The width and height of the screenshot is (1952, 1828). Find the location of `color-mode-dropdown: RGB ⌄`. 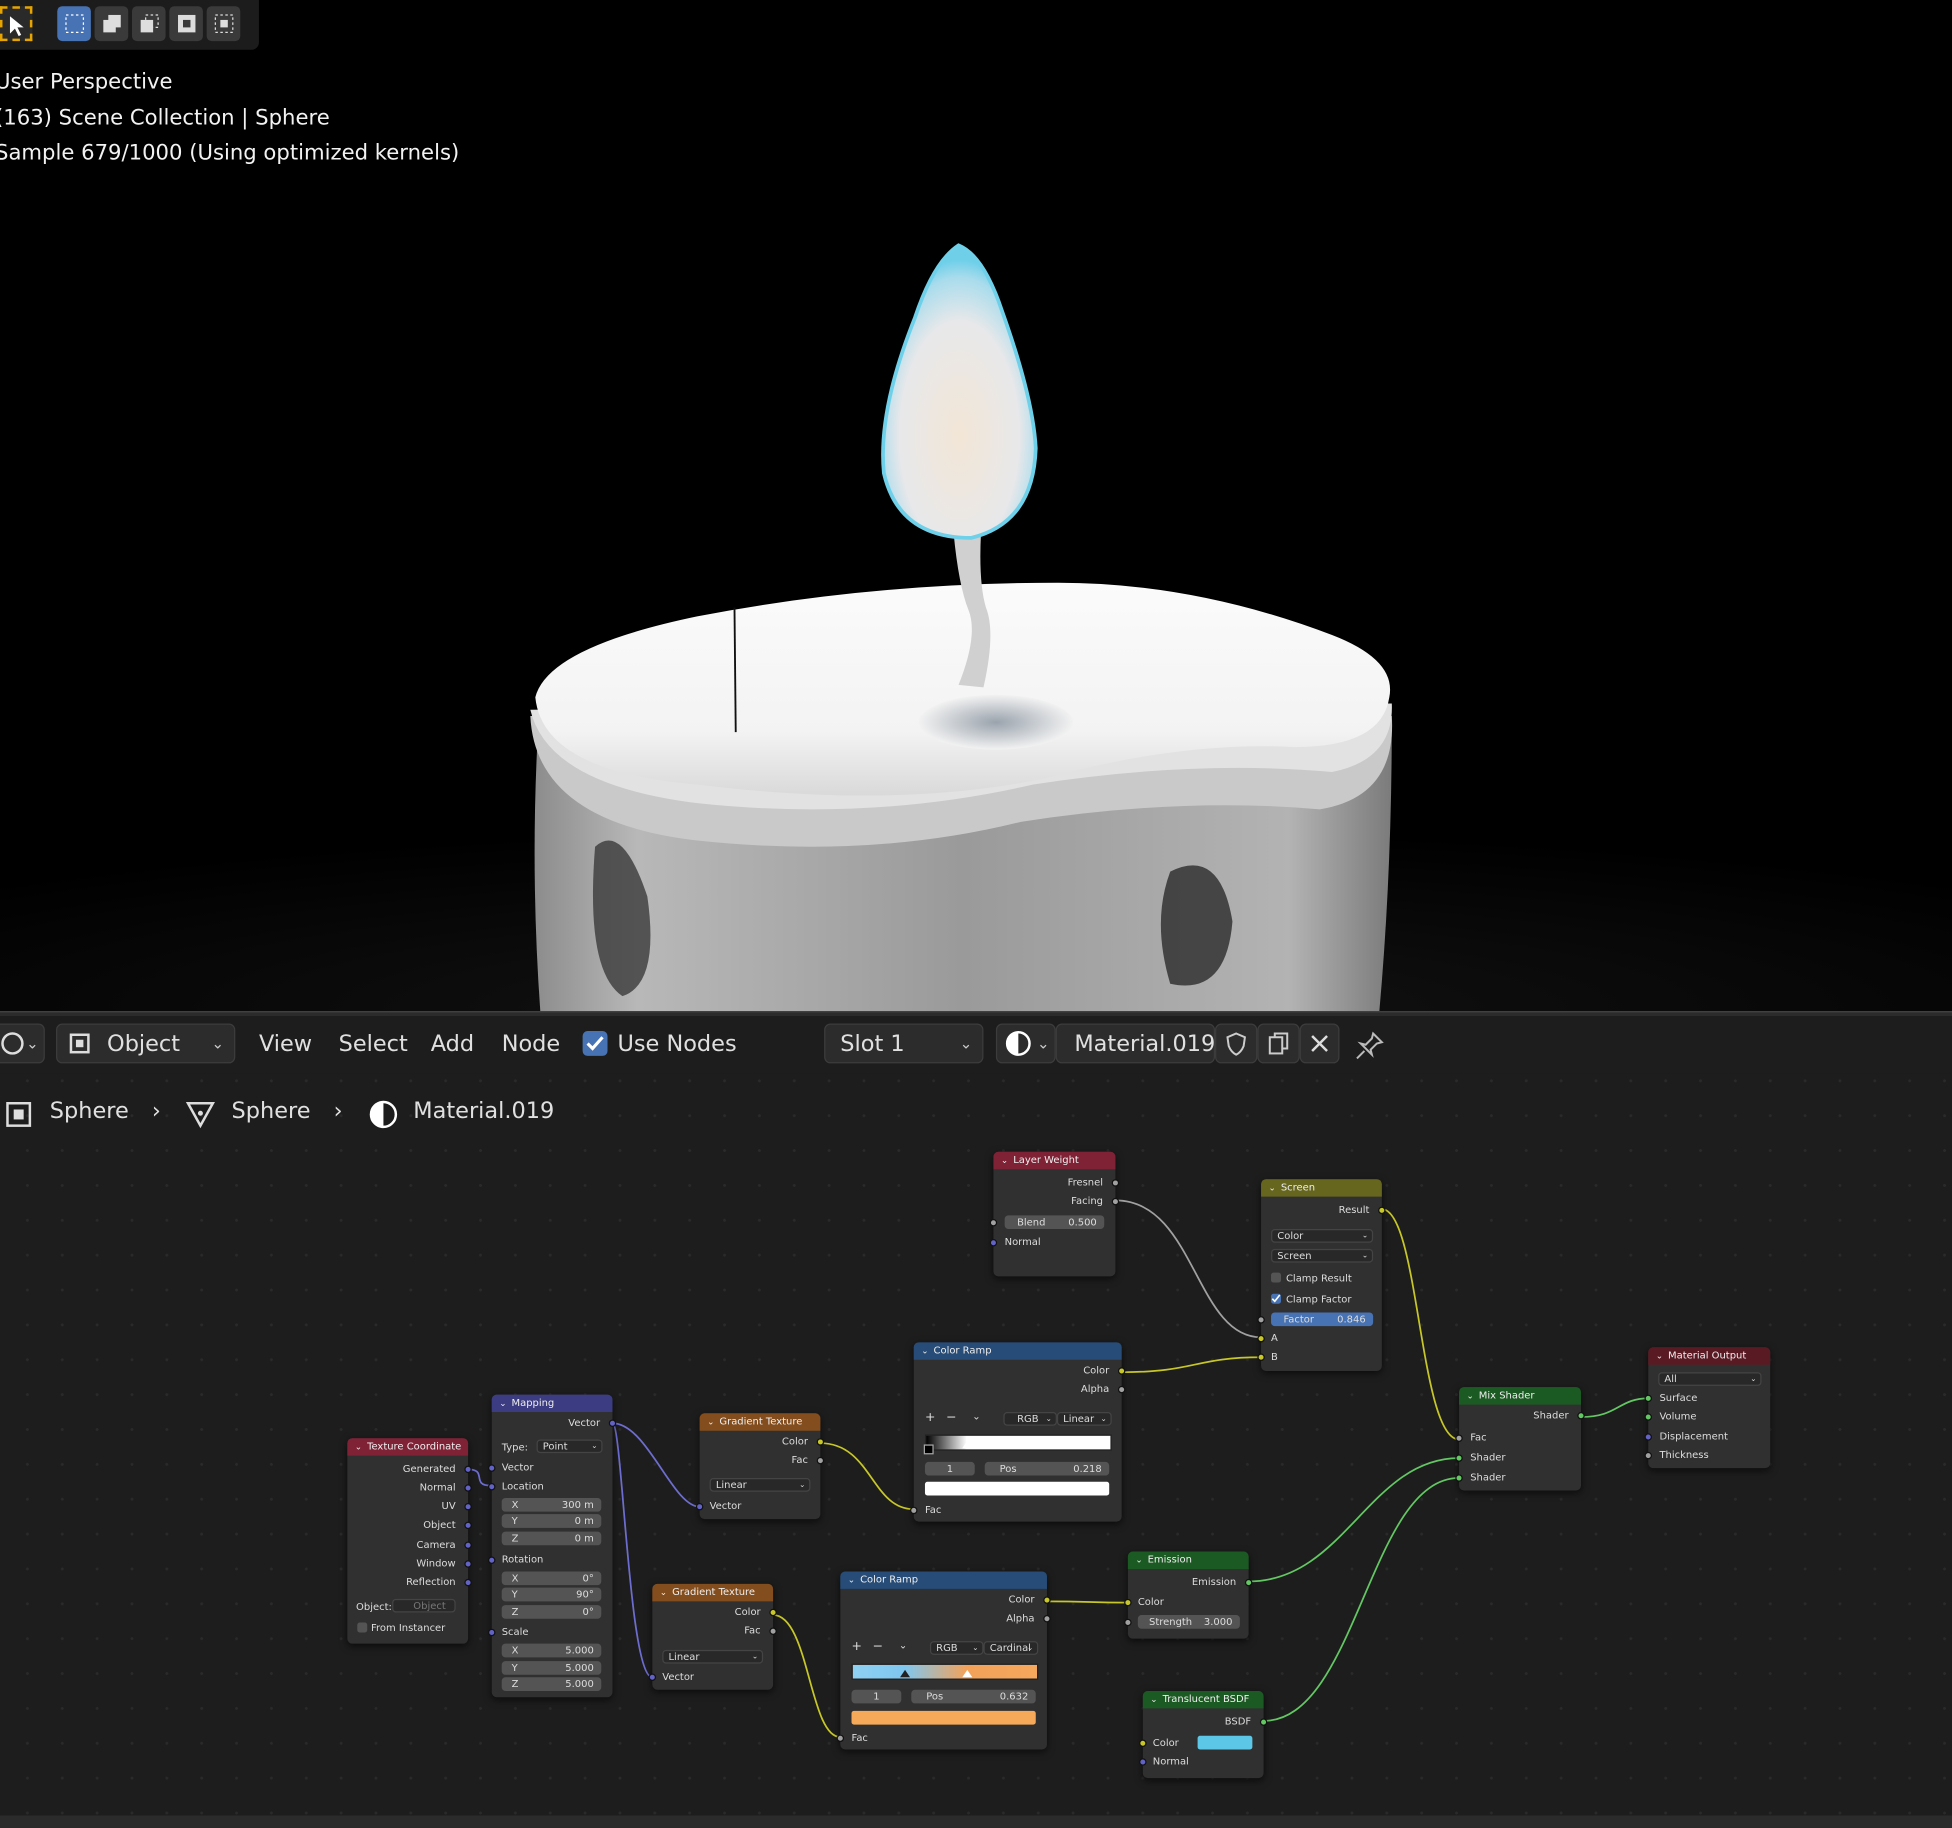

color-mode-dropdown: RGB ⌄ is located at coordinates (956, 1648).